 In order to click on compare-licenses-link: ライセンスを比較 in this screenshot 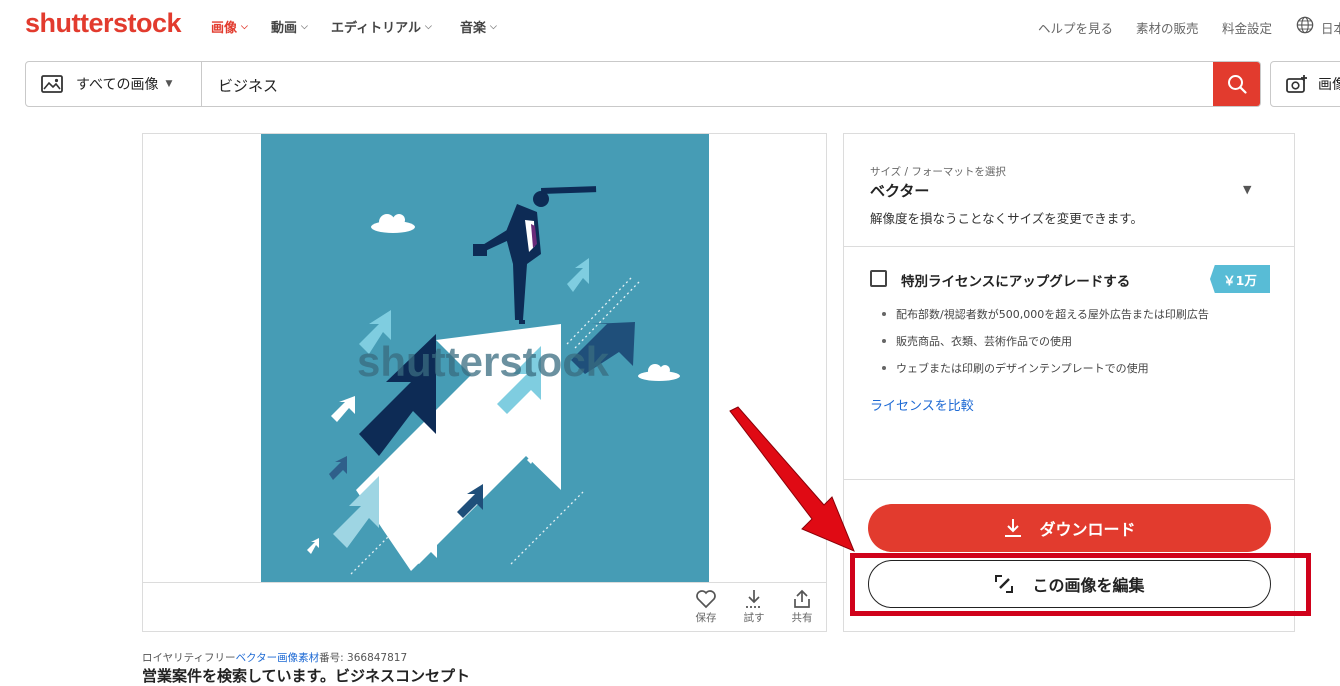, I will do `click(922, 404)`.